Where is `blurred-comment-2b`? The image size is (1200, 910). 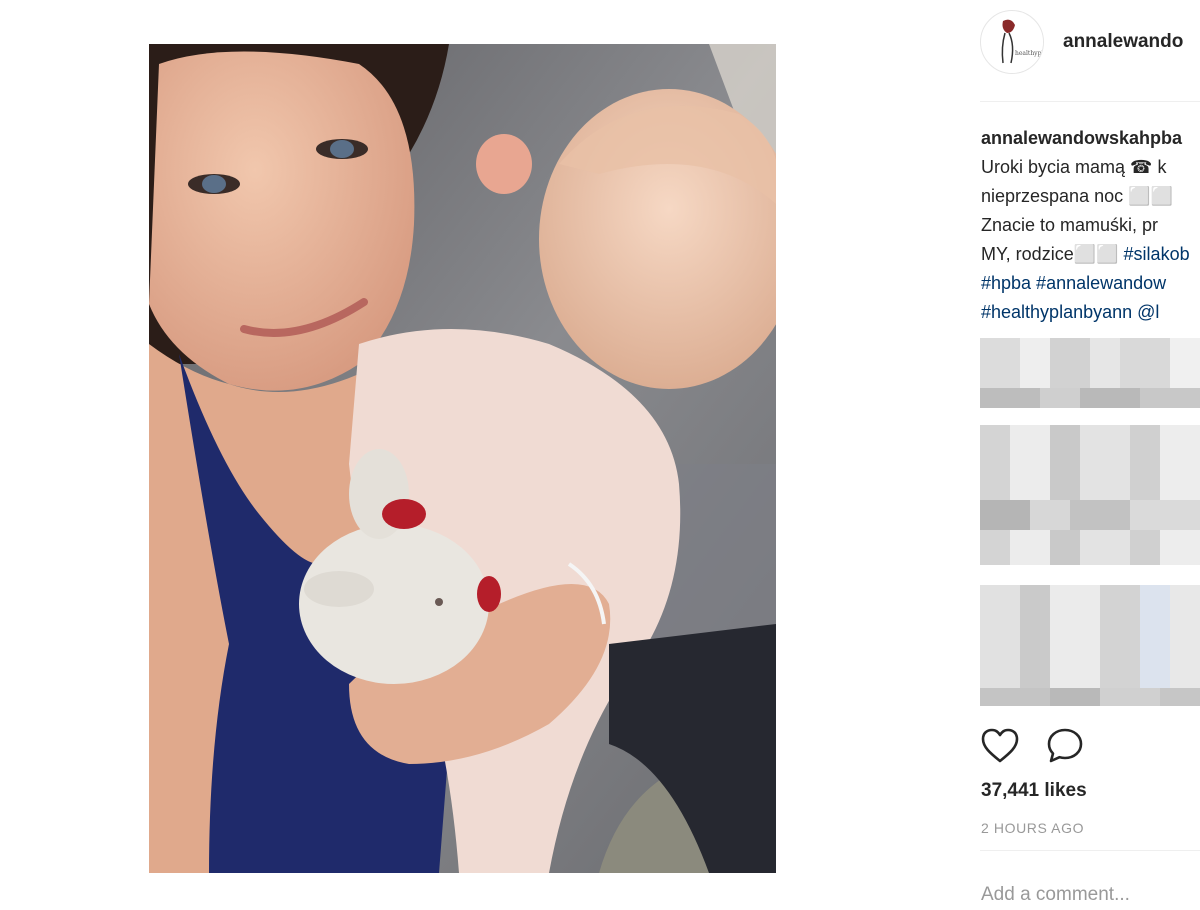 blurred-comment-2b is located at coordinates (1090, 515).